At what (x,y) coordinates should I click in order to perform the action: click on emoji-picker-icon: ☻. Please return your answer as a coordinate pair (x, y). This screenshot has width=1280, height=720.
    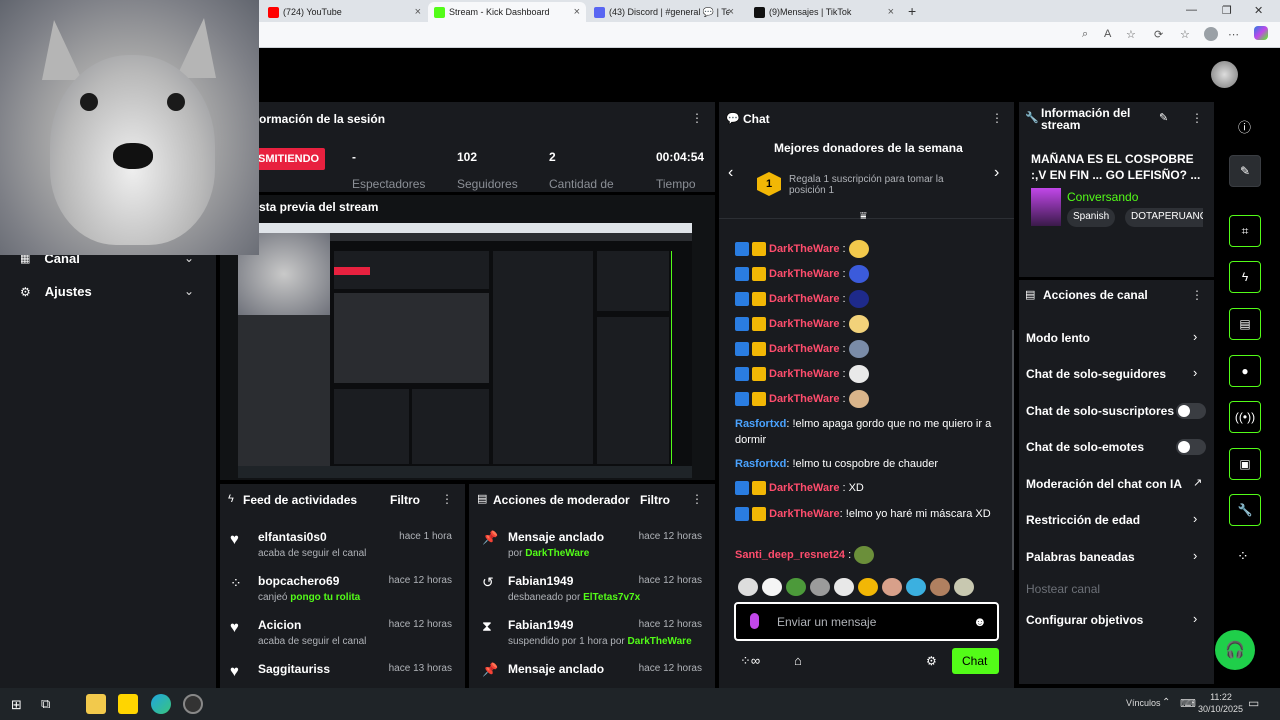
    Looking at the image, I should click on (980, 621).